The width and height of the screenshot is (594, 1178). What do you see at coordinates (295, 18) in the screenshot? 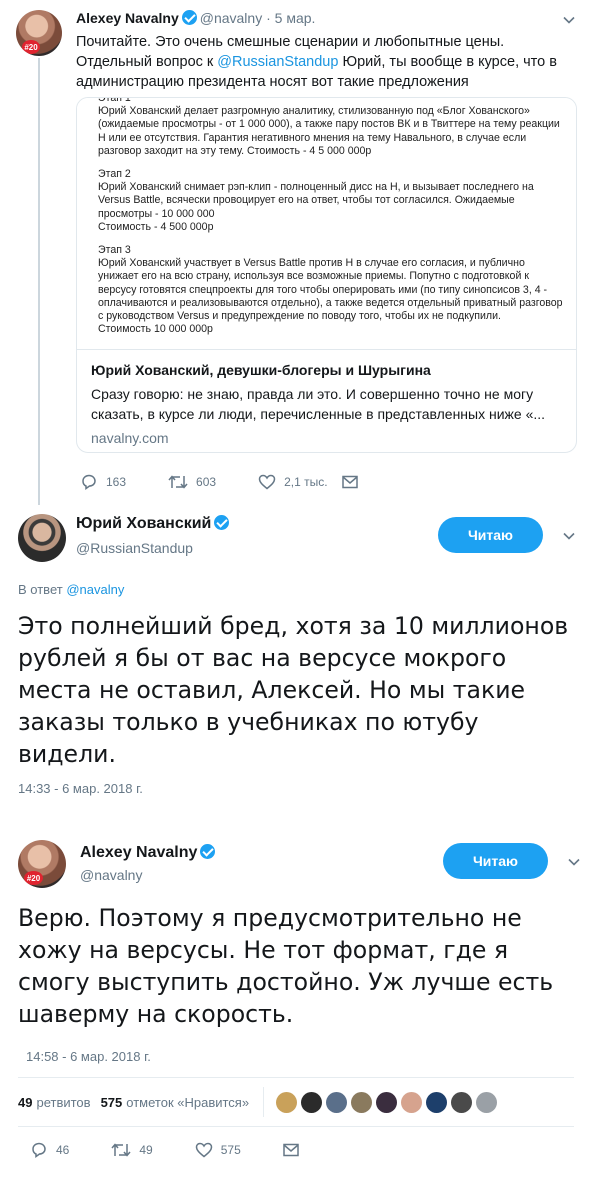
I see `tweet-date: 5 мар.` at bounding box center [295, 18].